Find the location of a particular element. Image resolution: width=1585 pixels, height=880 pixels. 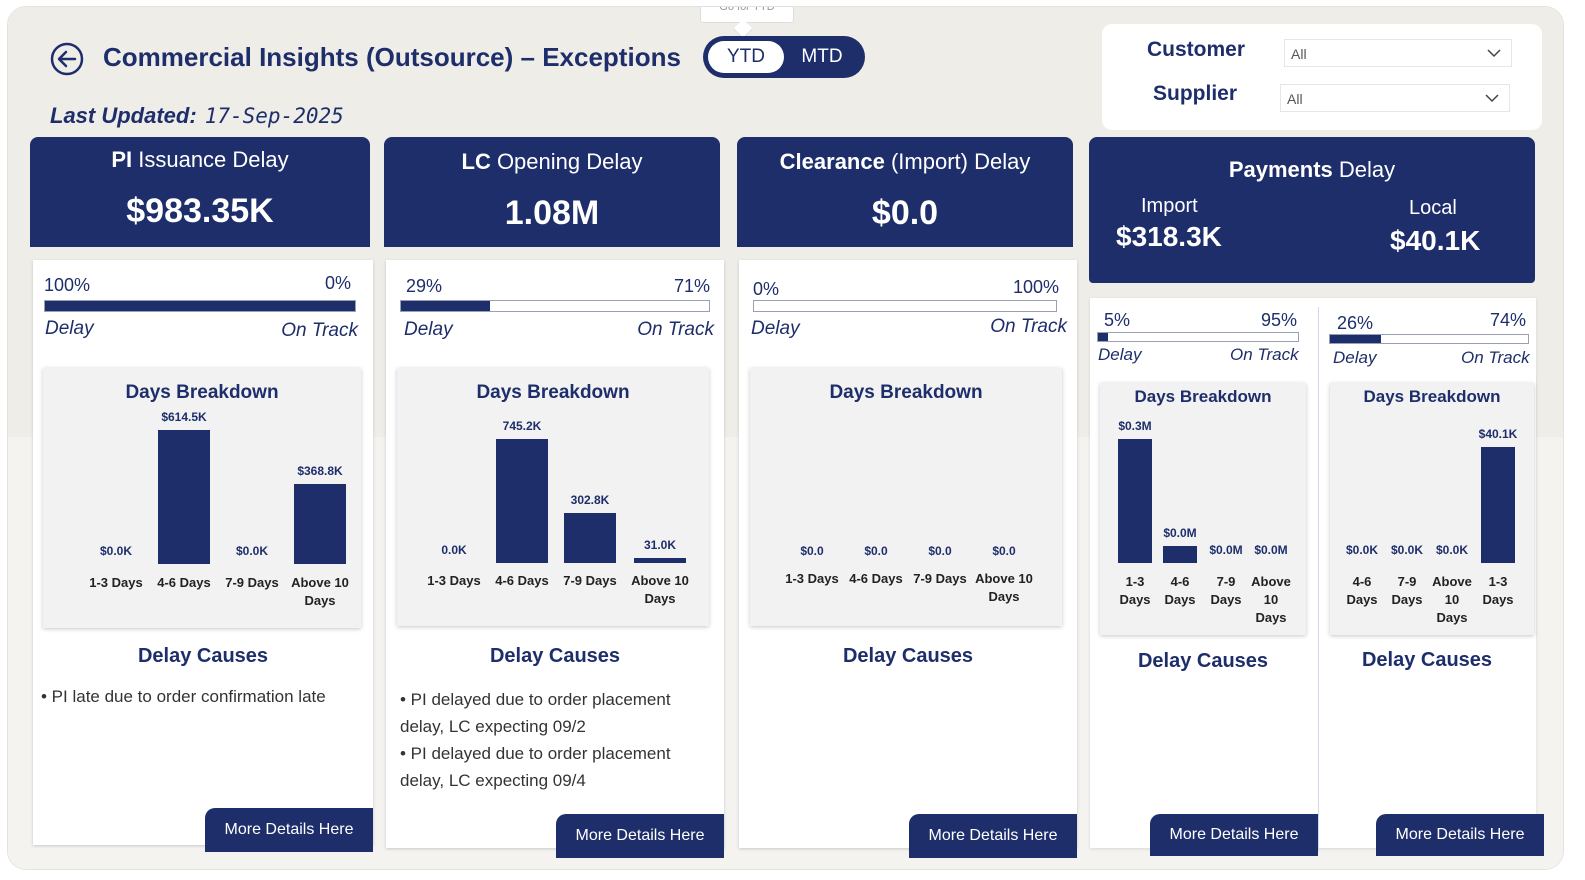

back-arrow-icon is located at coordinates (67, 59).